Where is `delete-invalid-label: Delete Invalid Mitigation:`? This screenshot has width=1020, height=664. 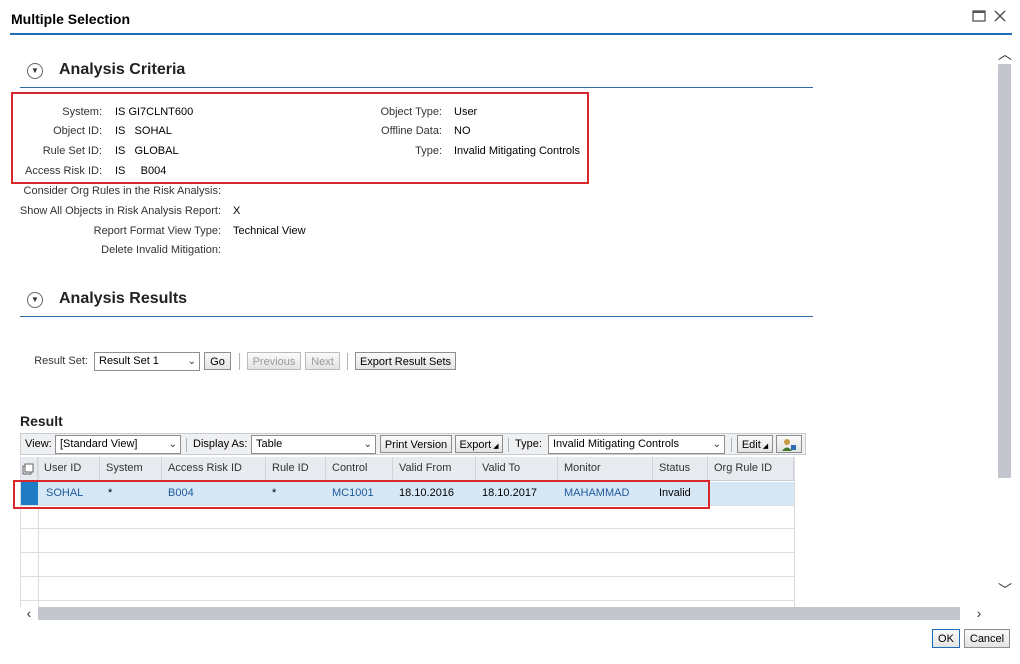 delete-invalid-label: Delete Invalid Mitigation: is located at coordinates (161, 250).